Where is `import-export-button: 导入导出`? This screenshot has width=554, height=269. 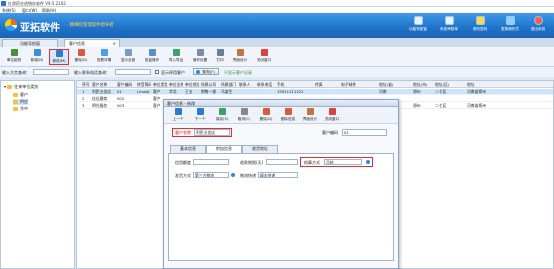 import-export-button: 导入导出 is located at coordinates (176, 57).